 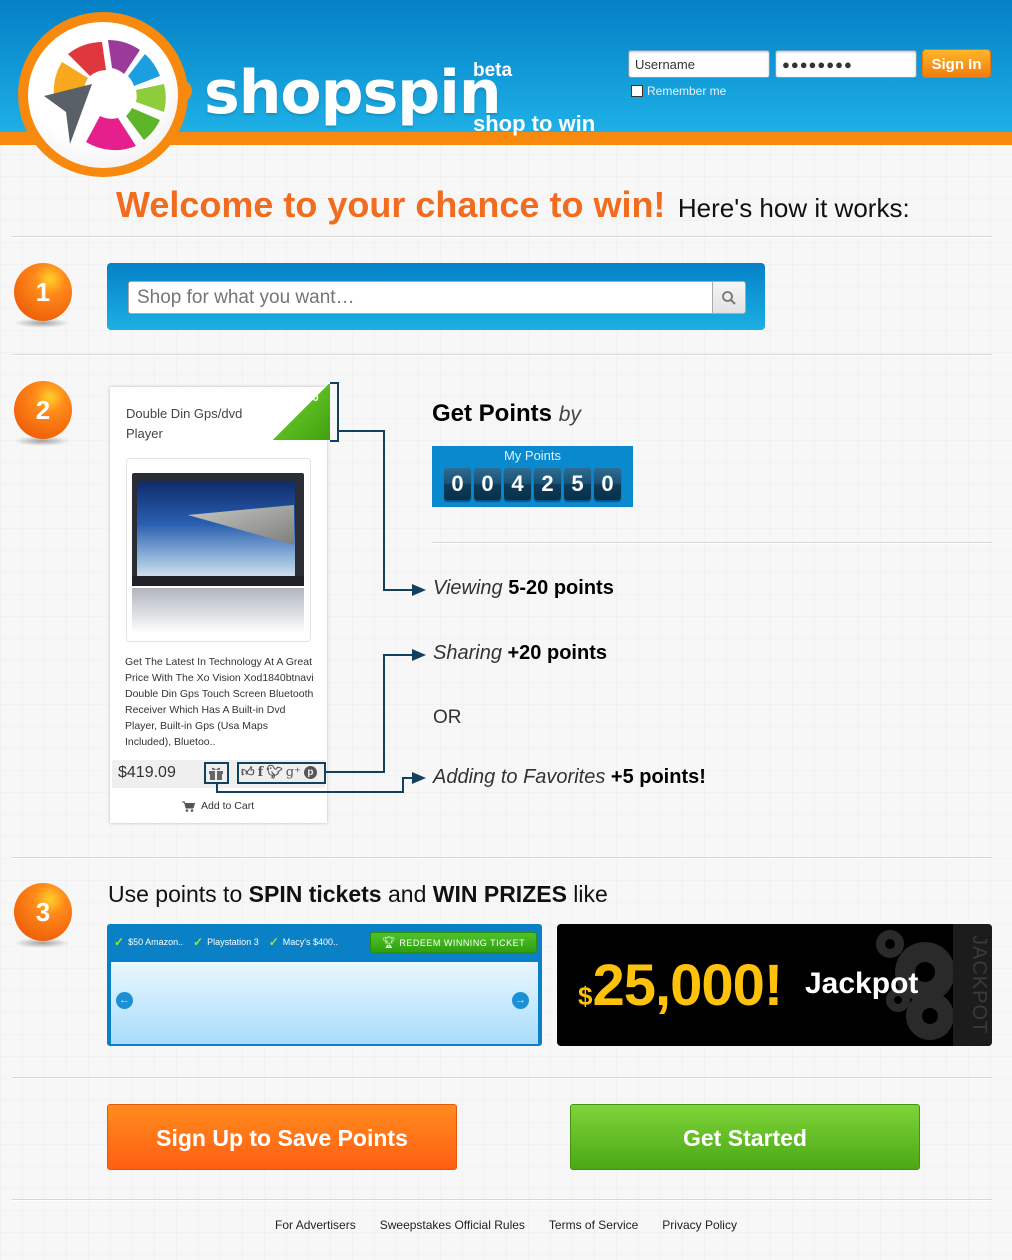 What do you see at coordinates (391, 204) in the screenshot?
I see `welcome-headline: Welcome to your chance to win!` at bounding box center [391, 204].